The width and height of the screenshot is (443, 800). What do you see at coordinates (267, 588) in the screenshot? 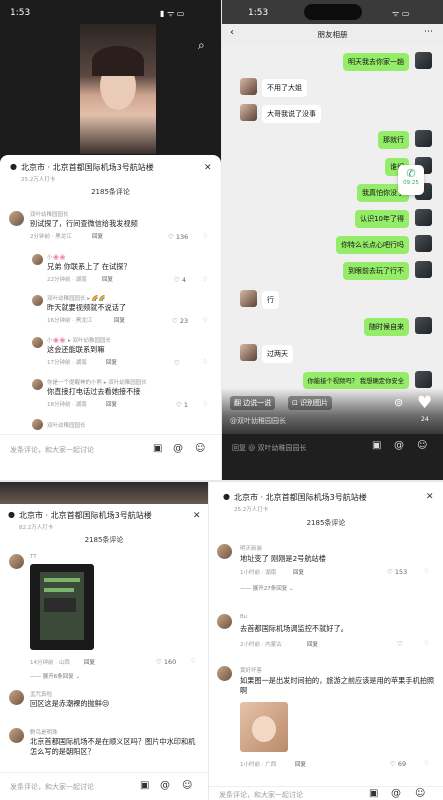
I see `expand-replies: —— 展开27条回复 ⌄` at bounding box center [267, 588].